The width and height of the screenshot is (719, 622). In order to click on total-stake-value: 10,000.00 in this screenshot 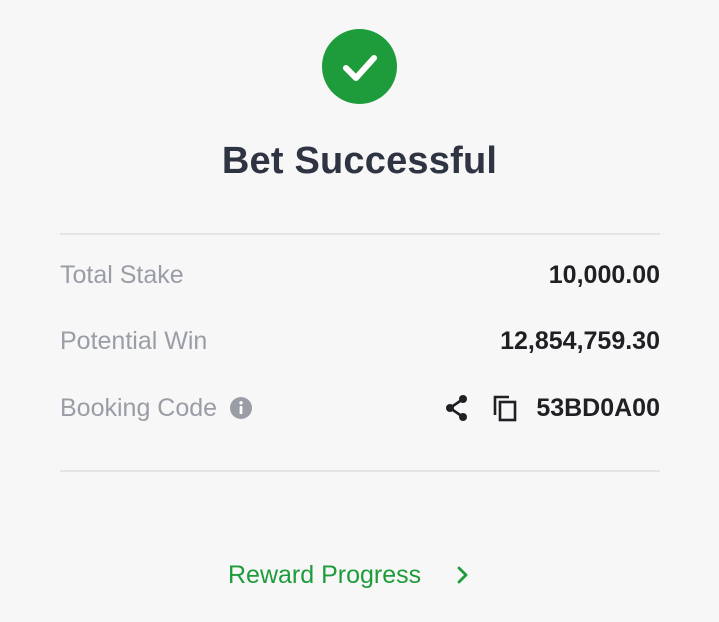, I will do `click(604, 274)`.